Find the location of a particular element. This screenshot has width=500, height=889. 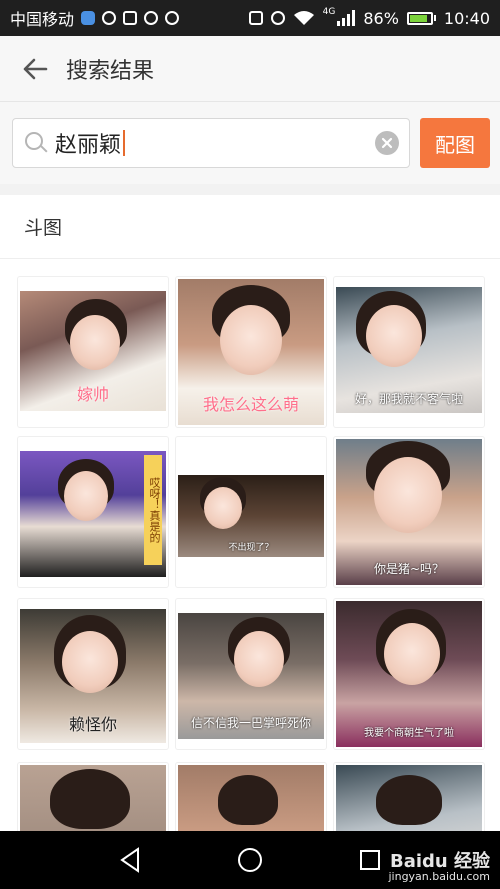

result-caption: 你是猪~吗？ is located at coordinates (409, 569).